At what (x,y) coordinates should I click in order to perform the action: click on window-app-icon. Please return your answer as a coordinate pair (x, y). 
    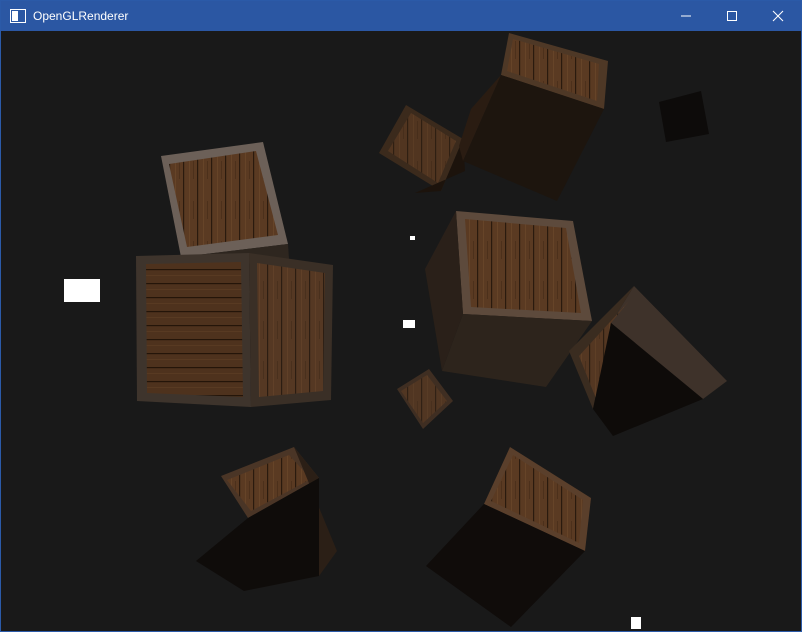
    Looking at the image, I should click on (18, 16).